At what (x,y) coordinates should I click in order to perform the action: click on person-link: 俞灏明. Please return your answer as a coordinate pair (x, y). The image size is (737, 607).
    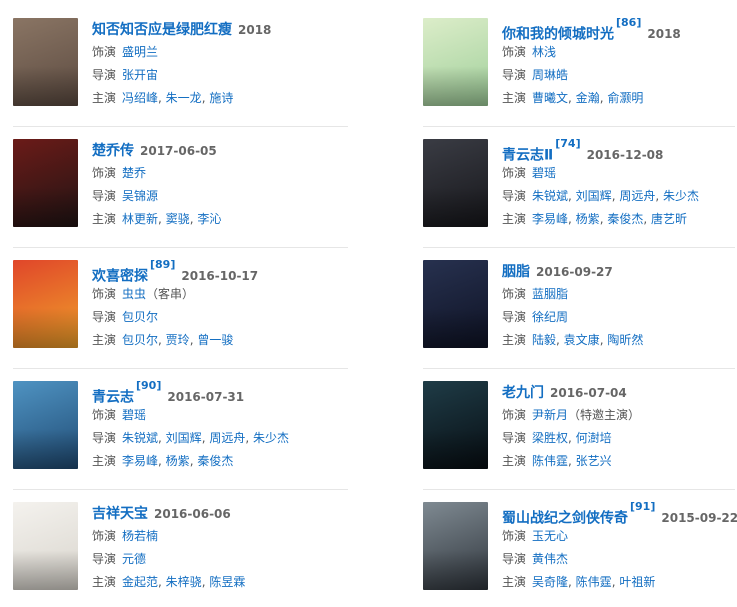
    Looking at the image, I should click on (625, 98).